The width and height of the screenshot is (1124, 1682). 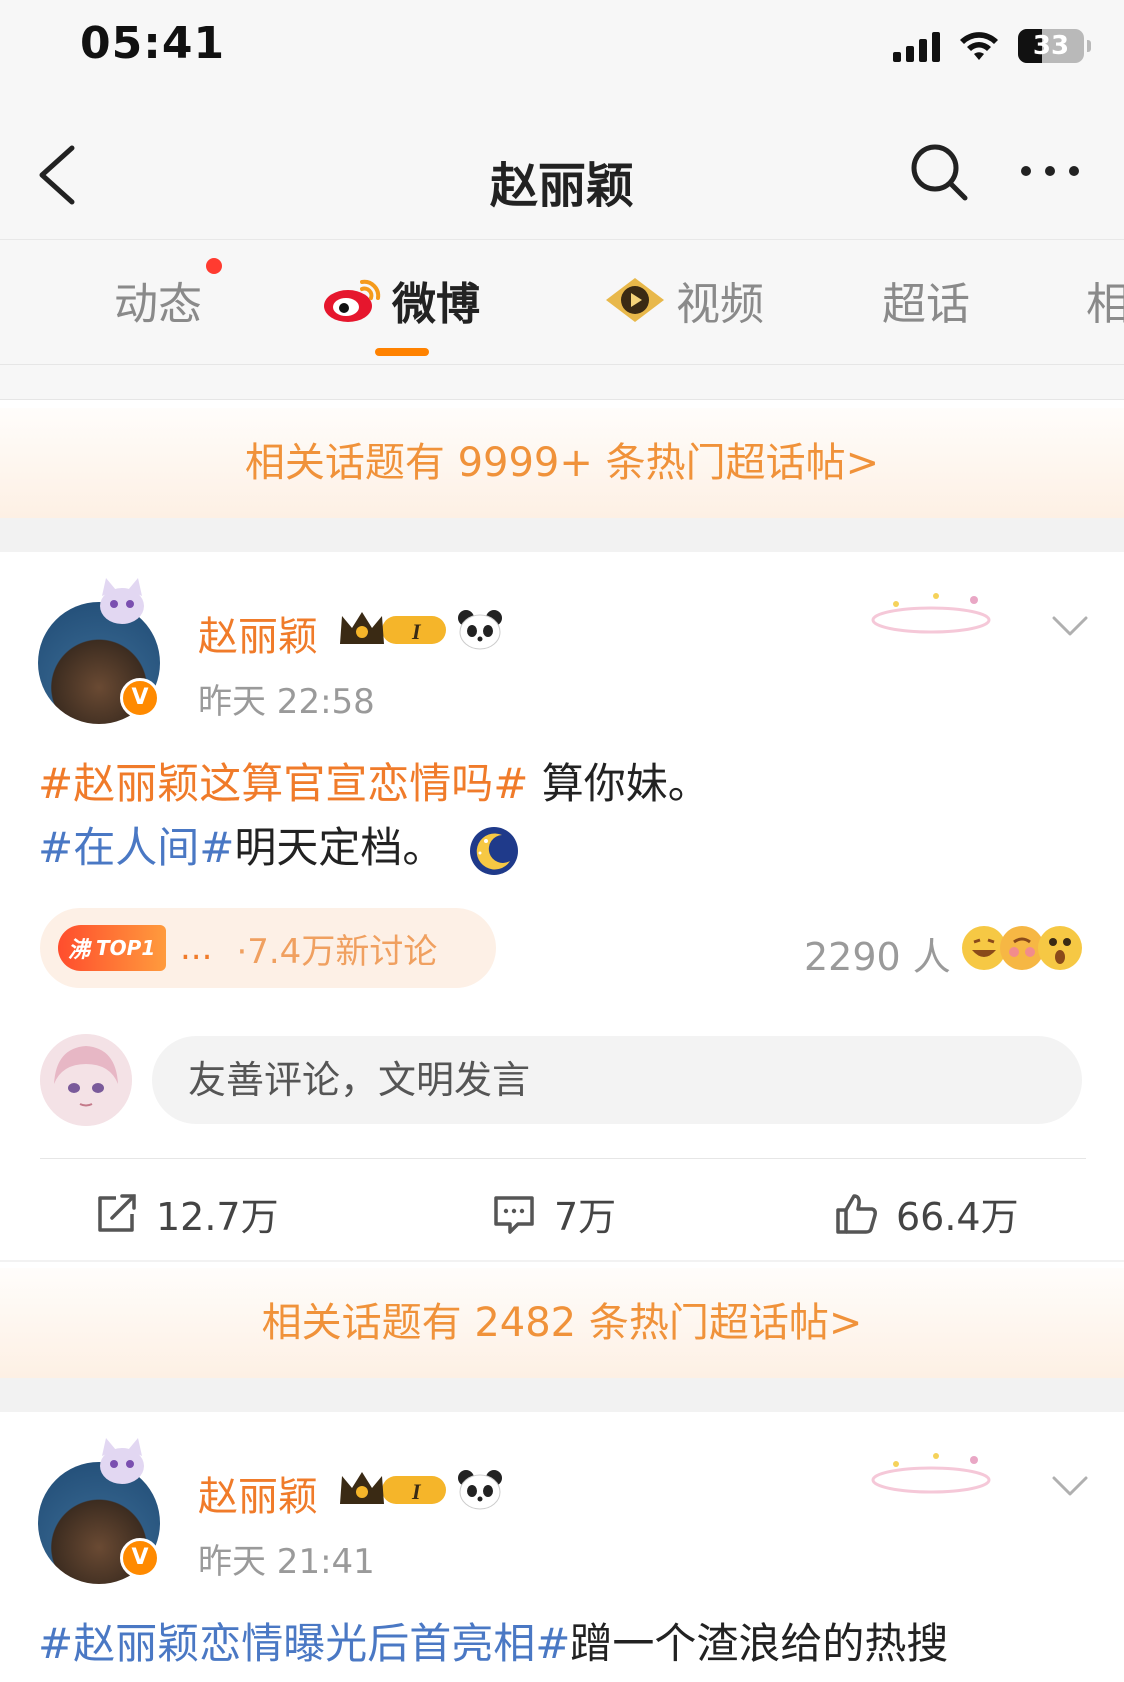 What do you see at coordinates (1051, 46) in the screenshot?
I see `battery-level: 33` at bounding box center [1051, 46].